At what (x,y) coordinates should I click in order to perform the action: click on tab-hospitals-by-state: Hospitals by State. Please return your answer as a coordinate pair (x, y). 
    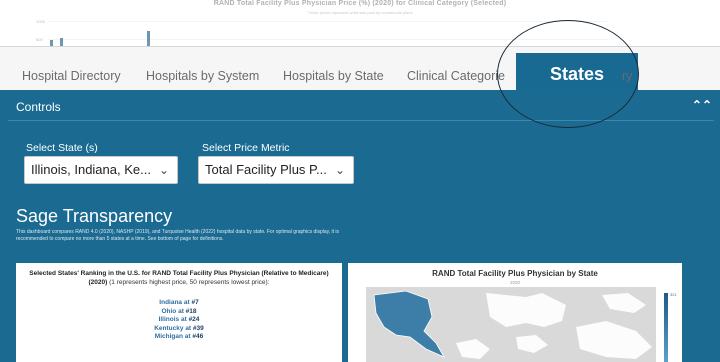
    Looking at the image, I should click on (333, 76).